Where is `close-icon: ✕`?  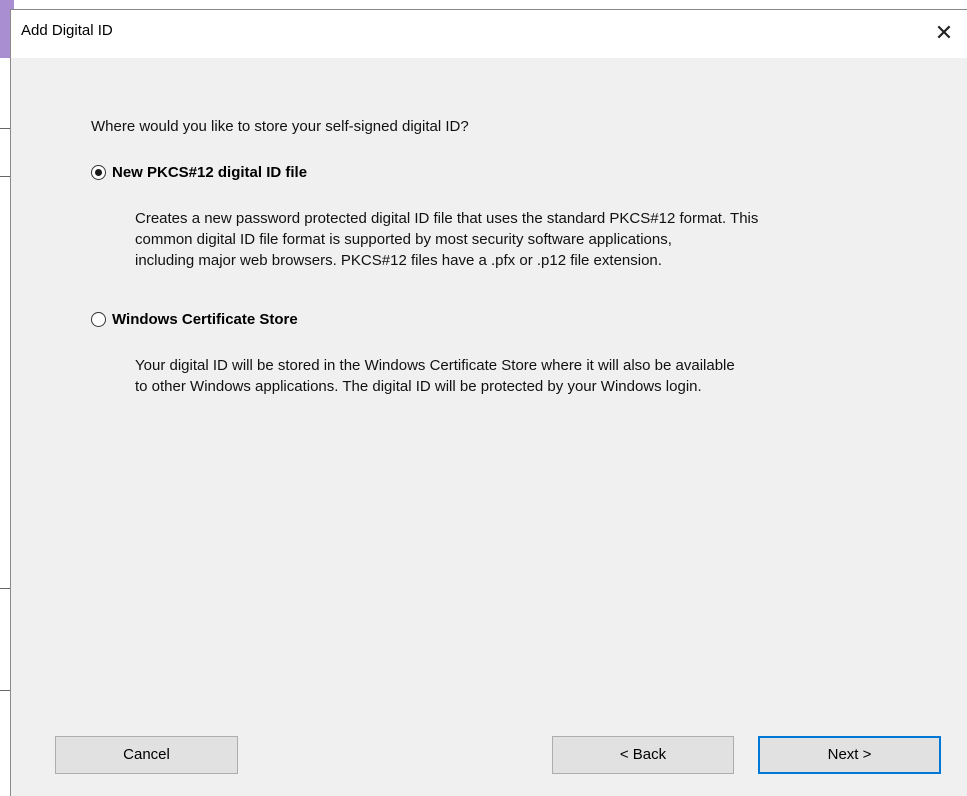 close-icon: ✕ is located at coordinates (944, 32).